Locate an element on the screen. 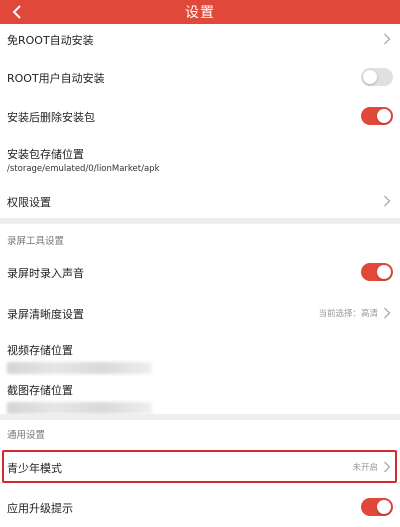  clarity-value: 当前选择：高清 is located at coordinates (348, 314).